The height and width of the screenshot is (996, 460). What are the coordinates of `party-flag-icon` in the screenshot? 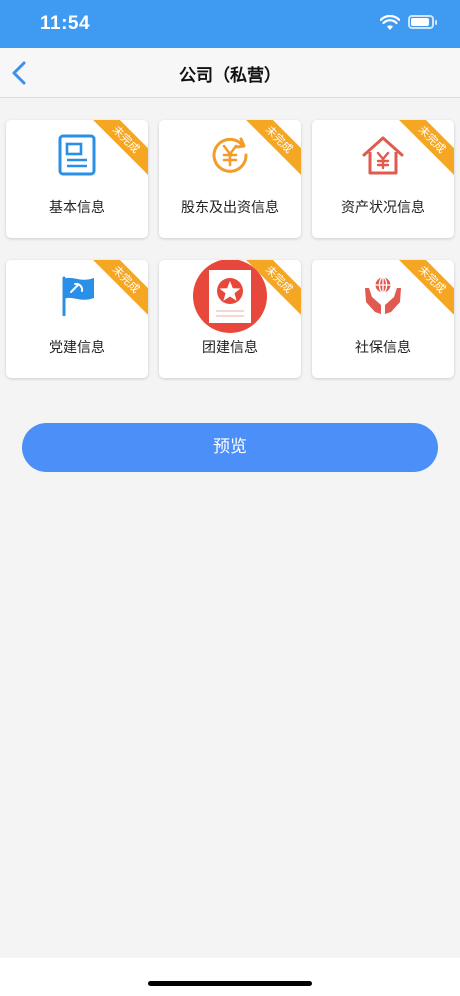 It's located at (78, 296).